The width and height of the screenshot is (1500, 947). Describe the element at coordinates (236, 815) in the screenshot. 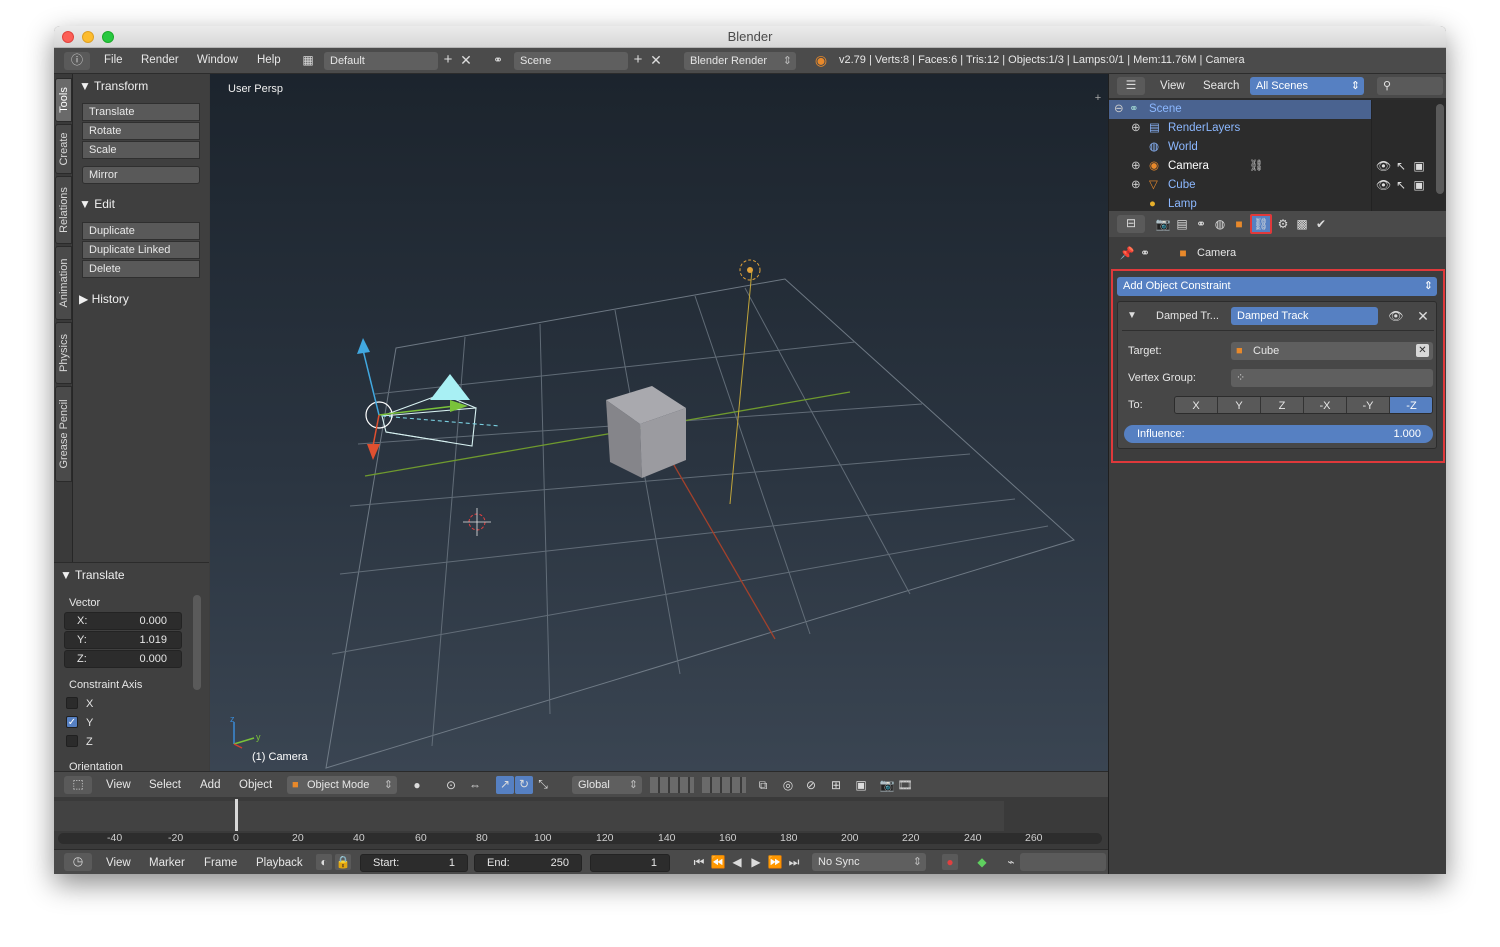

I see `current-frame-indicator` at that location.